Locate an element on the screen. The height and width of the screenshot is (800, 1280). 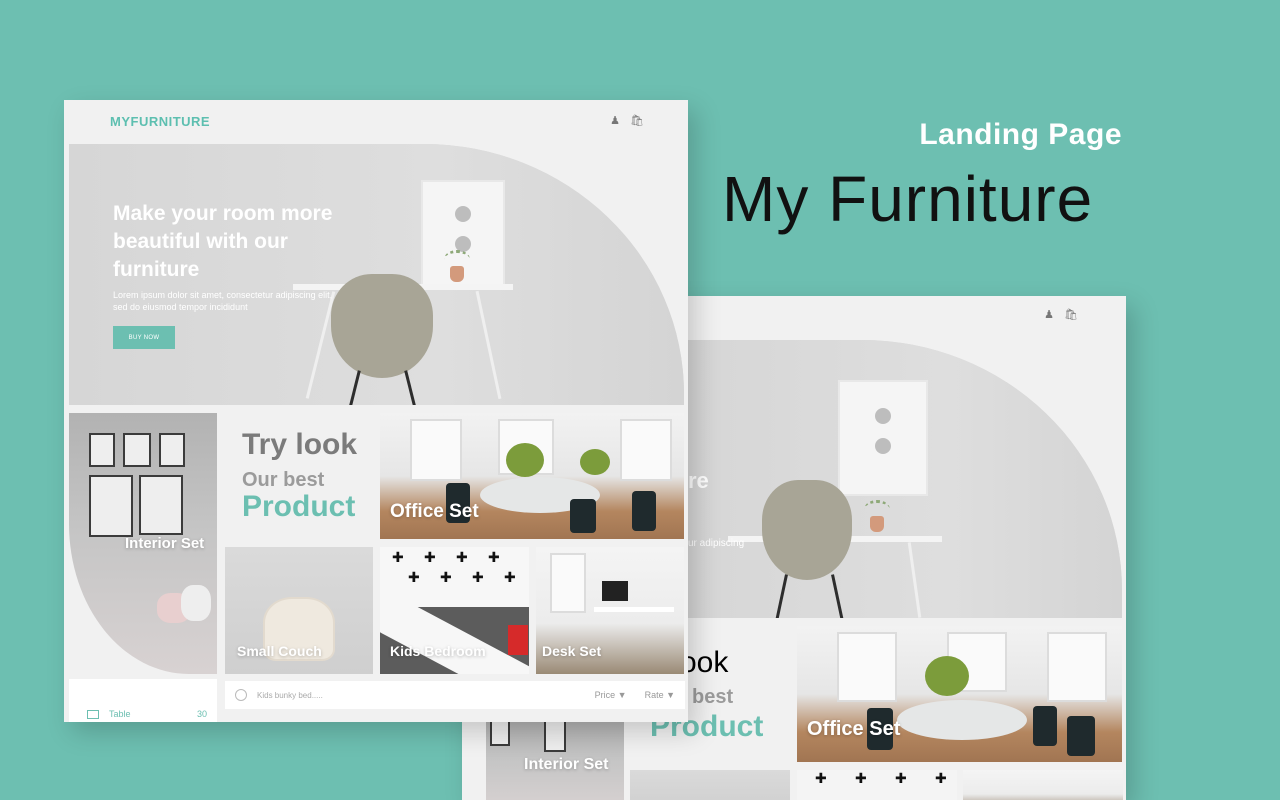
desk-set-tile: Desk Set is located at coordinates (610, 610).